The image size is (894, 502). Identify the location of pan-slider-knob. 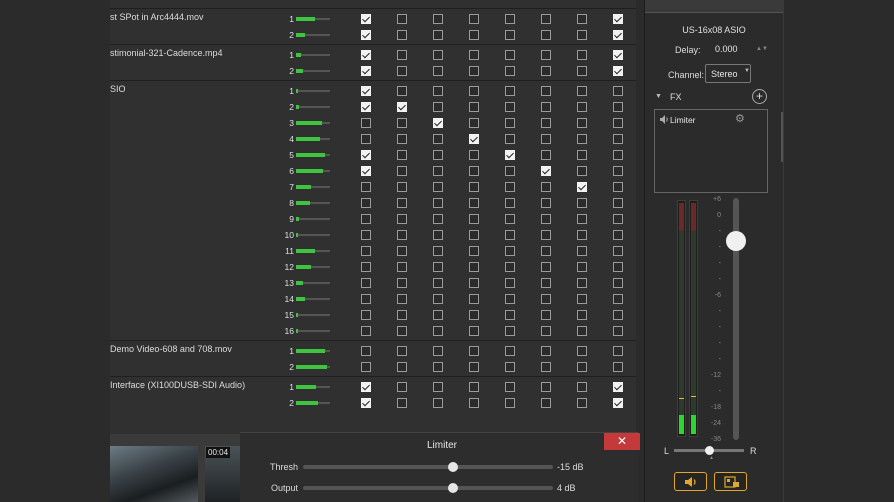
(709, 450).